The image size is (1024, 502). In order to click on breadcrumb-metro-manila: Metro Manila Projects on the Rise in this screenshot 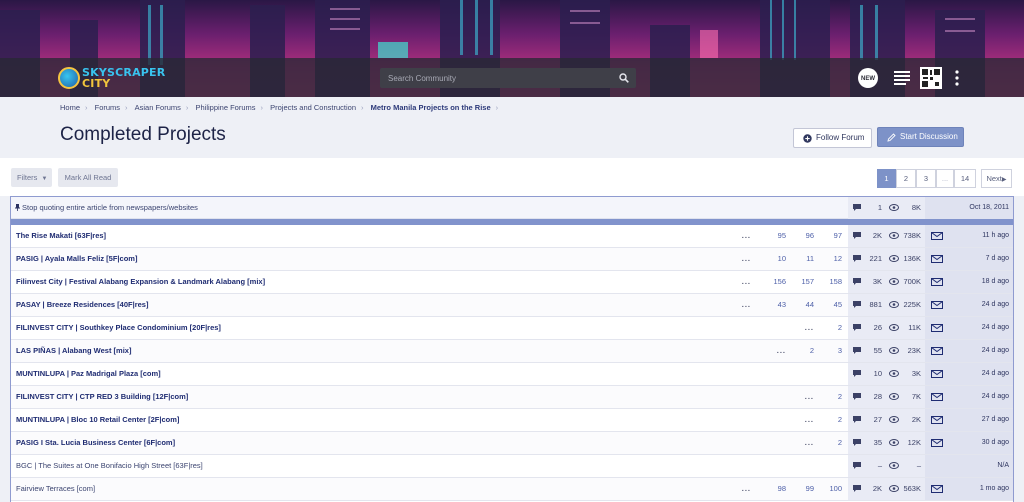, I will do `click(431, 107)`.